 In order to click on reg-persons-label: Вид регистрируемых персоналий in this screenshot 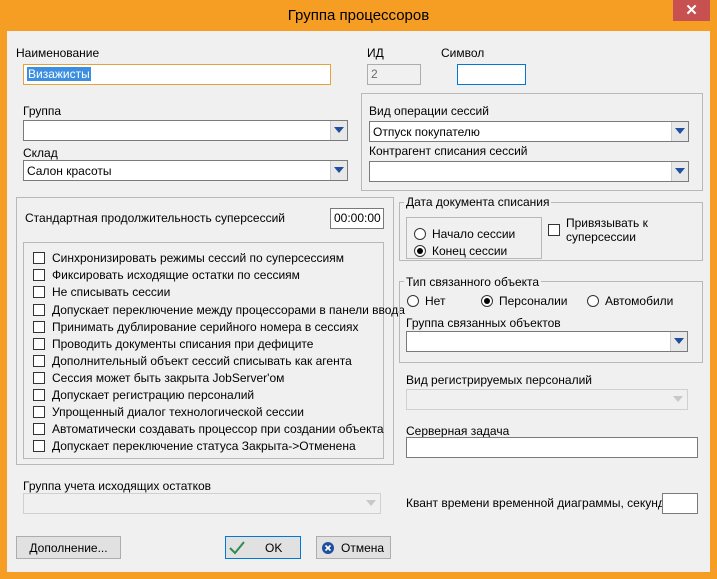, I will do `click(499, 380)`.